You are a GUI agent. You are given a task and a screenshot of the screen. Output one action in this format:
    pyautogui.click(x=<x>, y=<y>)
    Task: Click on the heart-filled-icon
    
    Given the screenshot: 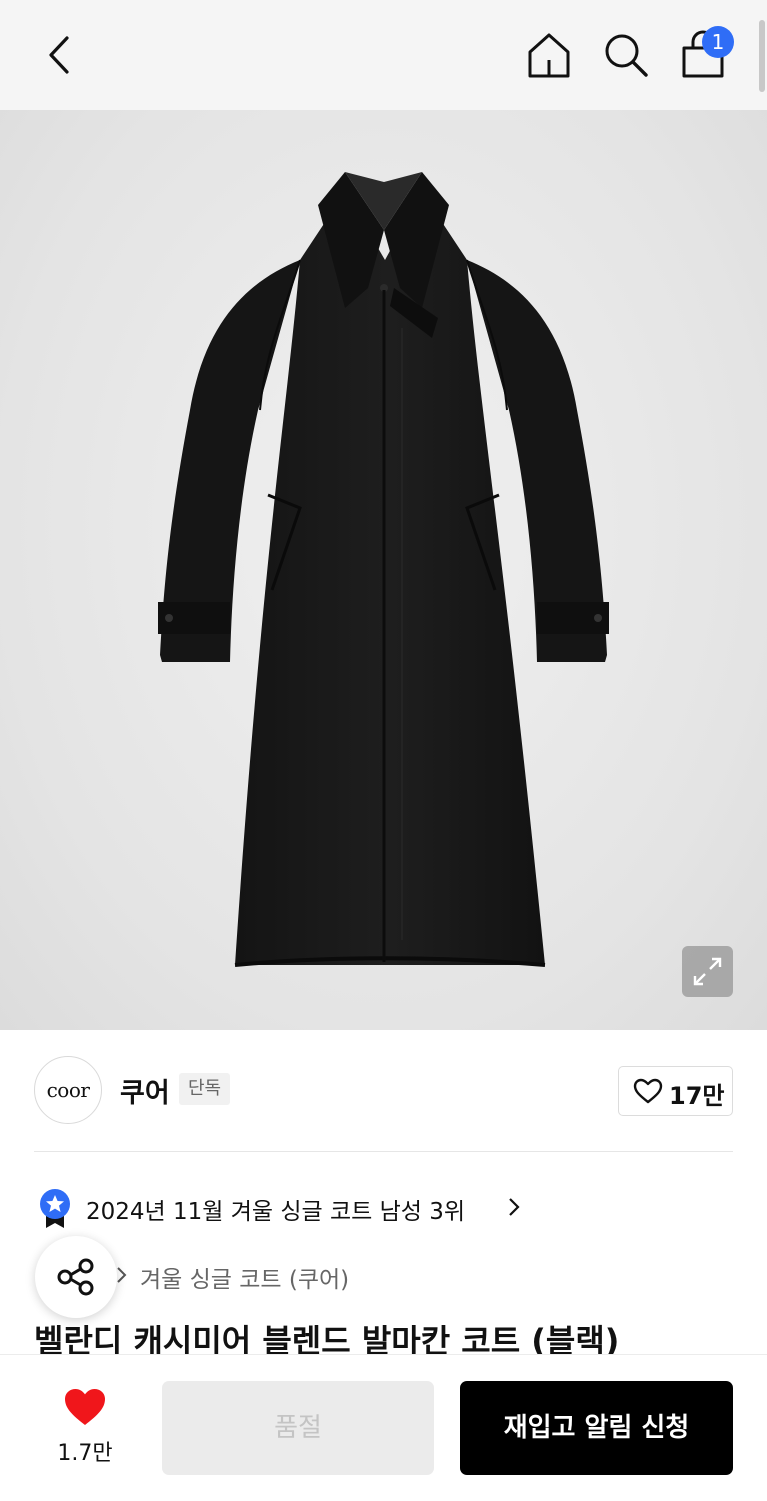 What is the action you would take?
    pyautogui.click(x=85, y=1407)
    